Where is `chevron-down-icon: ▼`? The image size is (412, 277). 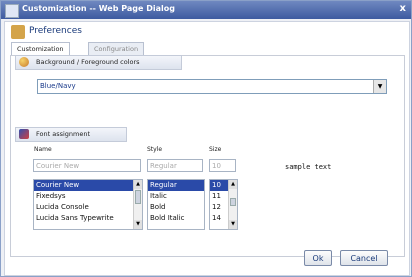 chevron-down-icon: ▼ is located at coordinates (379, 86).